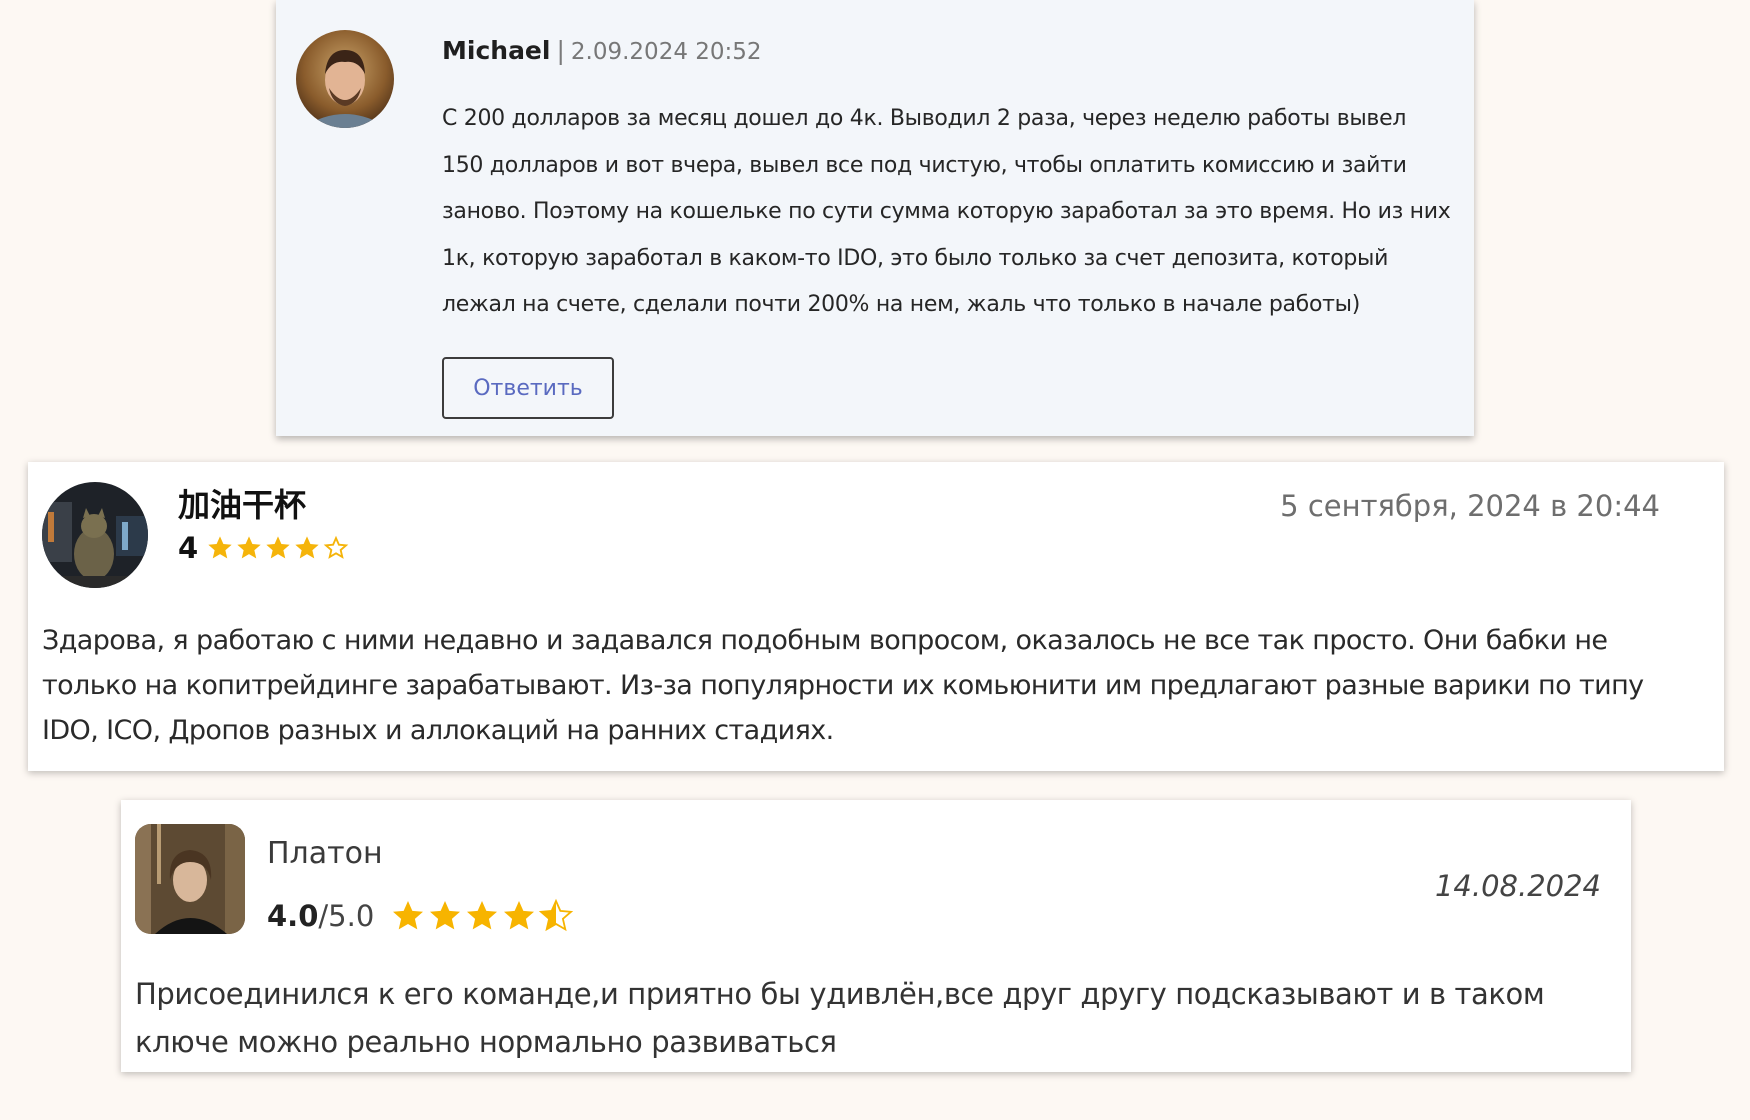 Image resolution: width=1750 pixels, height=1120 pixels. What do you see at coordinates (528, 388) in the screenshot?
I see `reply-button: Ответить` at bounding box center [528, 388].